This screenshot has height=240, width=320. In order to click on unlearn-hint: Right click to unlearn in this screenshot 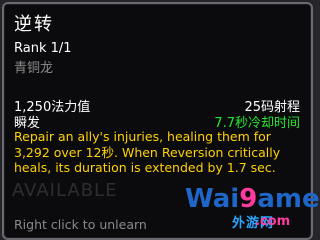, I will do `click(80, 224)`.